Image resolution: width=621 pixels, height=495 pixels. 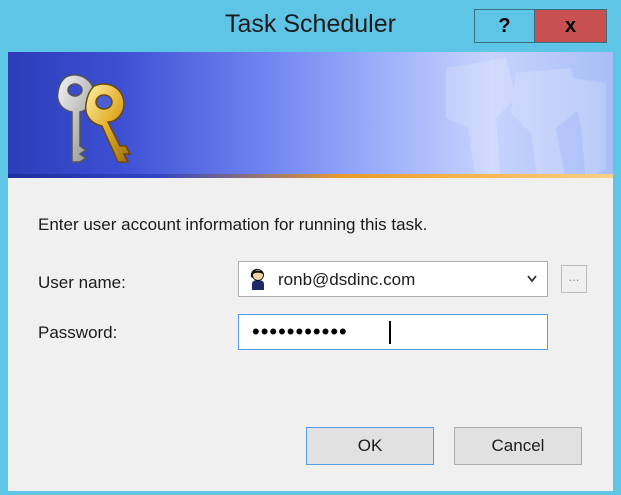 What do you see at coordinates (82, 282) in the screenshot?
I see `user-name-label: User name:` at bounding box center [82, 282].